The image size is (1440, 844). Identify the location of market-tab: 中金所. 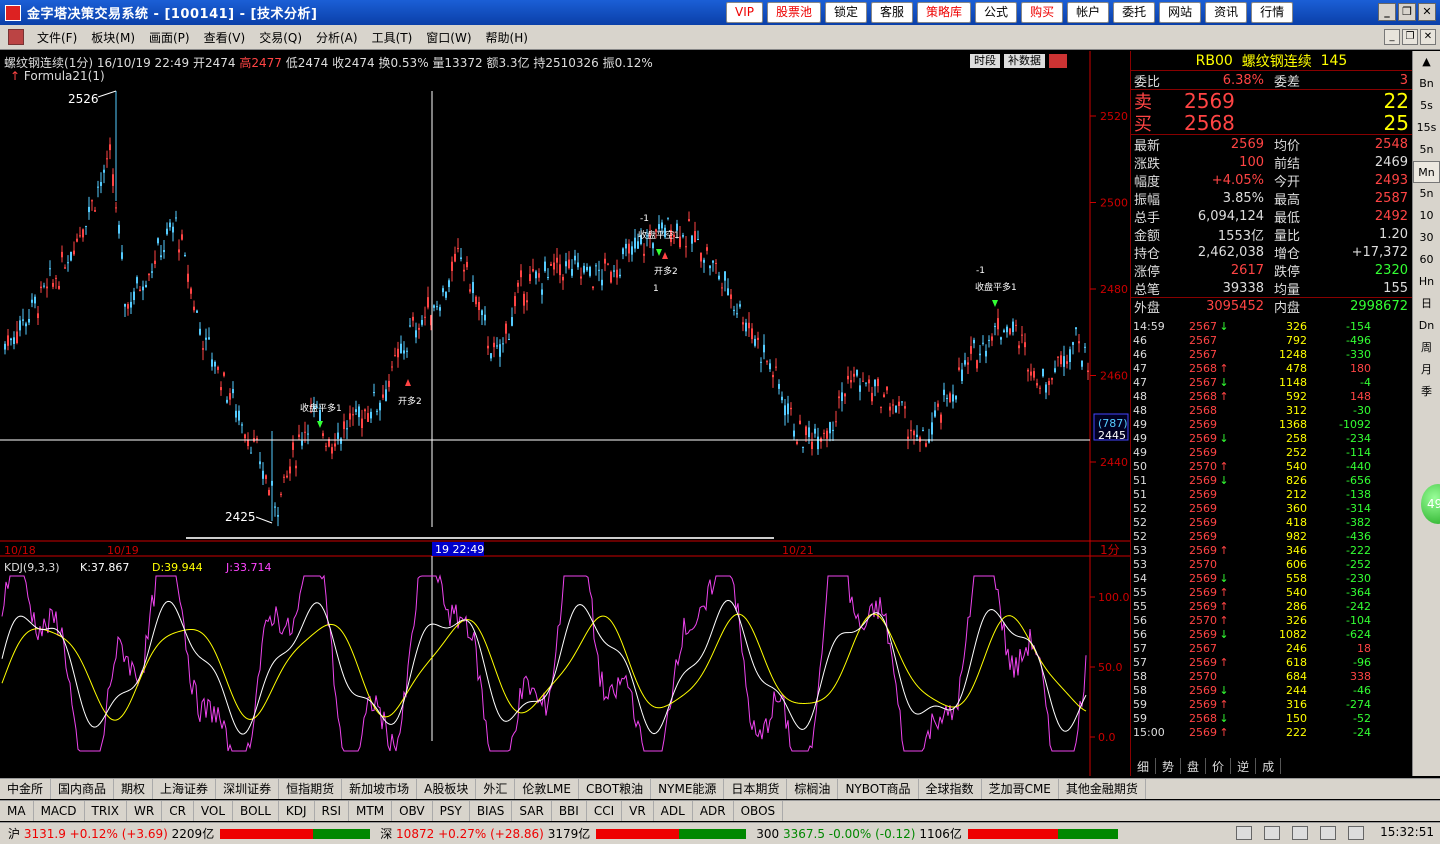
(26, 789).